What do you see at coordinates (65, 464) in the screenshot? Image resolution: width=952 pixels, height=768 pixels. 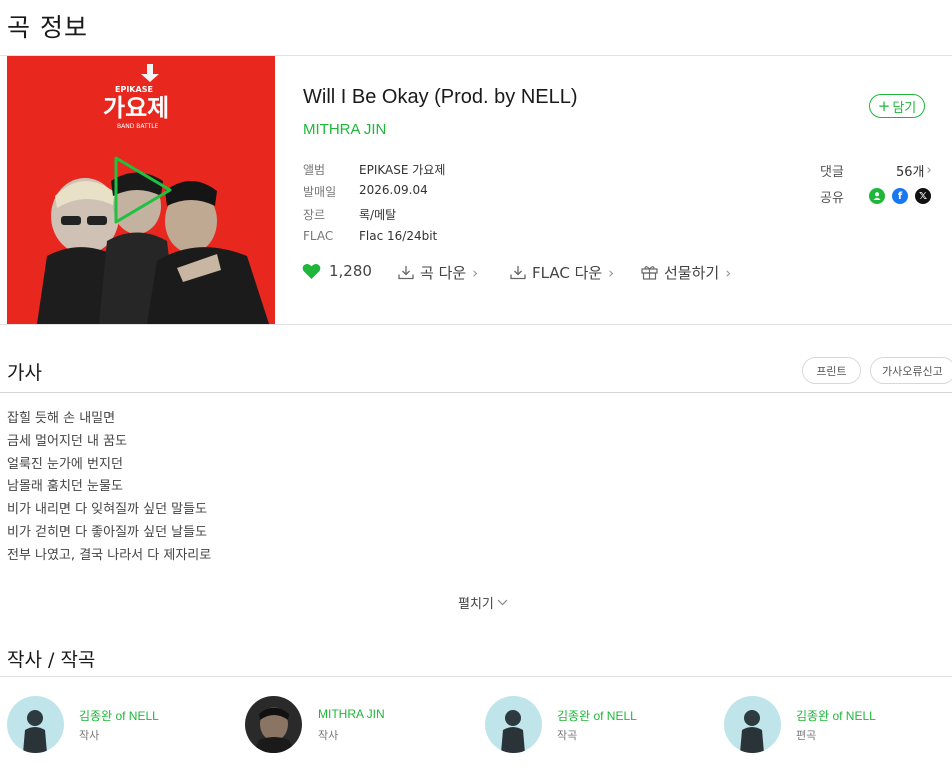 I see `lyric-line: 얼룩진 눈가에 번지던` at bounding box center [65, 464].